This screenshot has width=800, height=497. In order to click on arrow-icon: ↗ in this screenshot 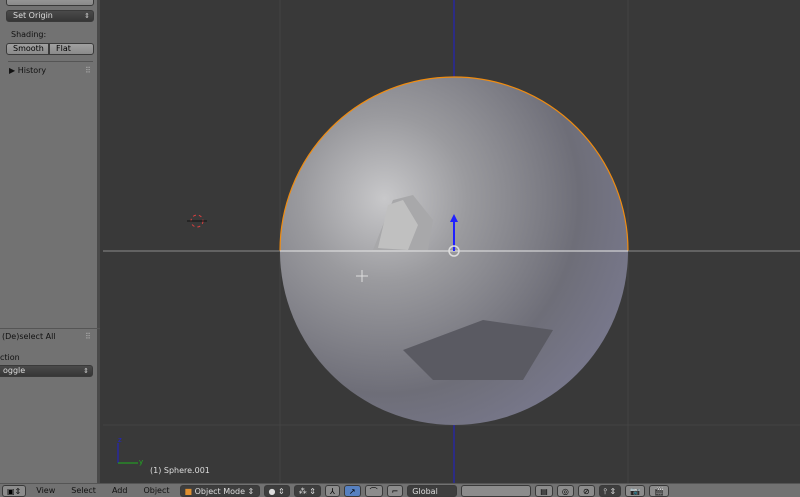, I will do `click(352, 491)`.